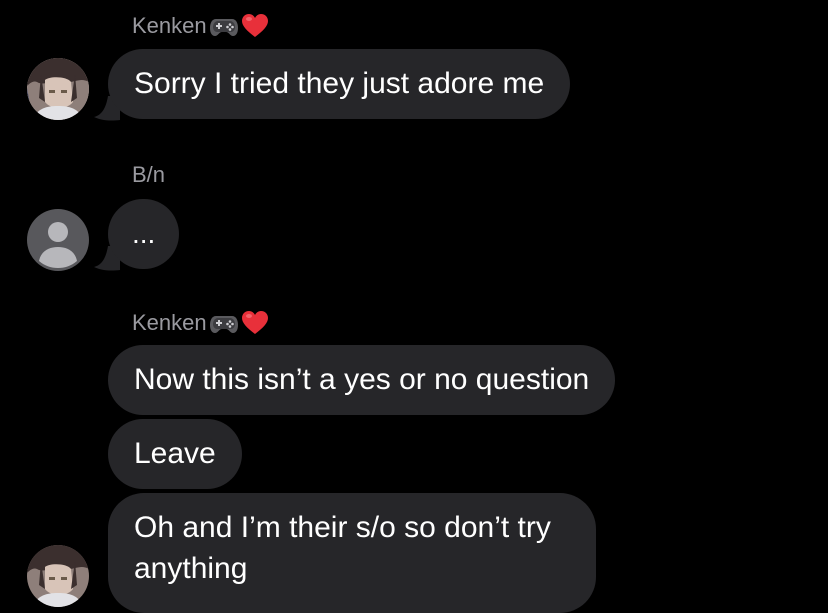 The width and height of the screenshot is (828, 613). I want to click on message-bubble: Leave, so click(175, 454).